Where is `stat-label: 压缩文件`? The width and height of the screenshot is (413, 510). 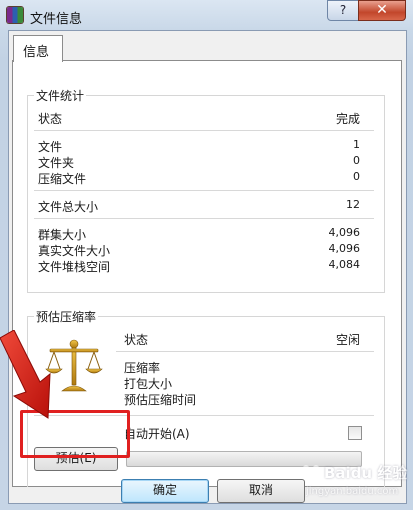
stat-label: 压缩文件 is located at coordinates (62, 179).